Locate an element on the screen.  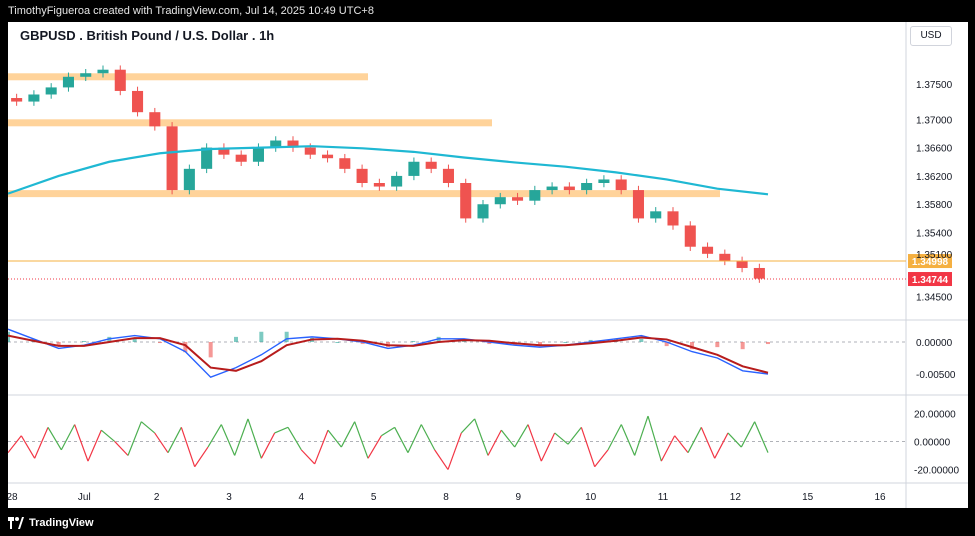
time-tick-label: 9 is located at coordinates (519, 497).